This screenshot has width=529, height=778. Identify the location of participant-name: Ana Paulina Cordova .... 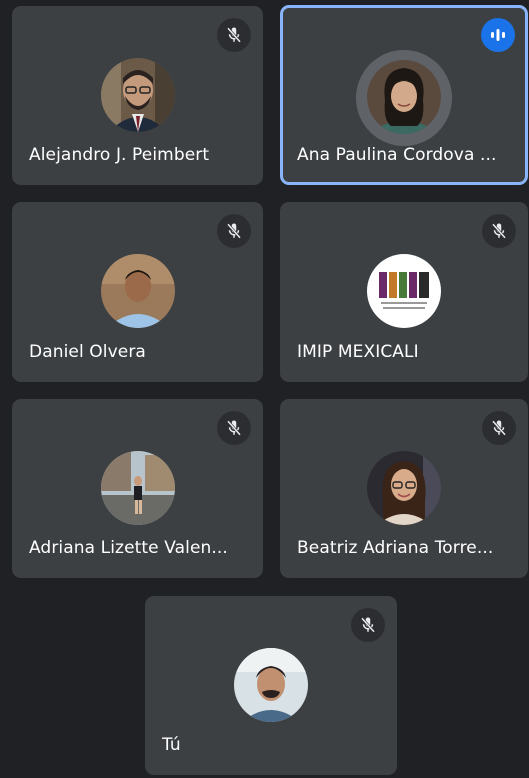
(397, 155).